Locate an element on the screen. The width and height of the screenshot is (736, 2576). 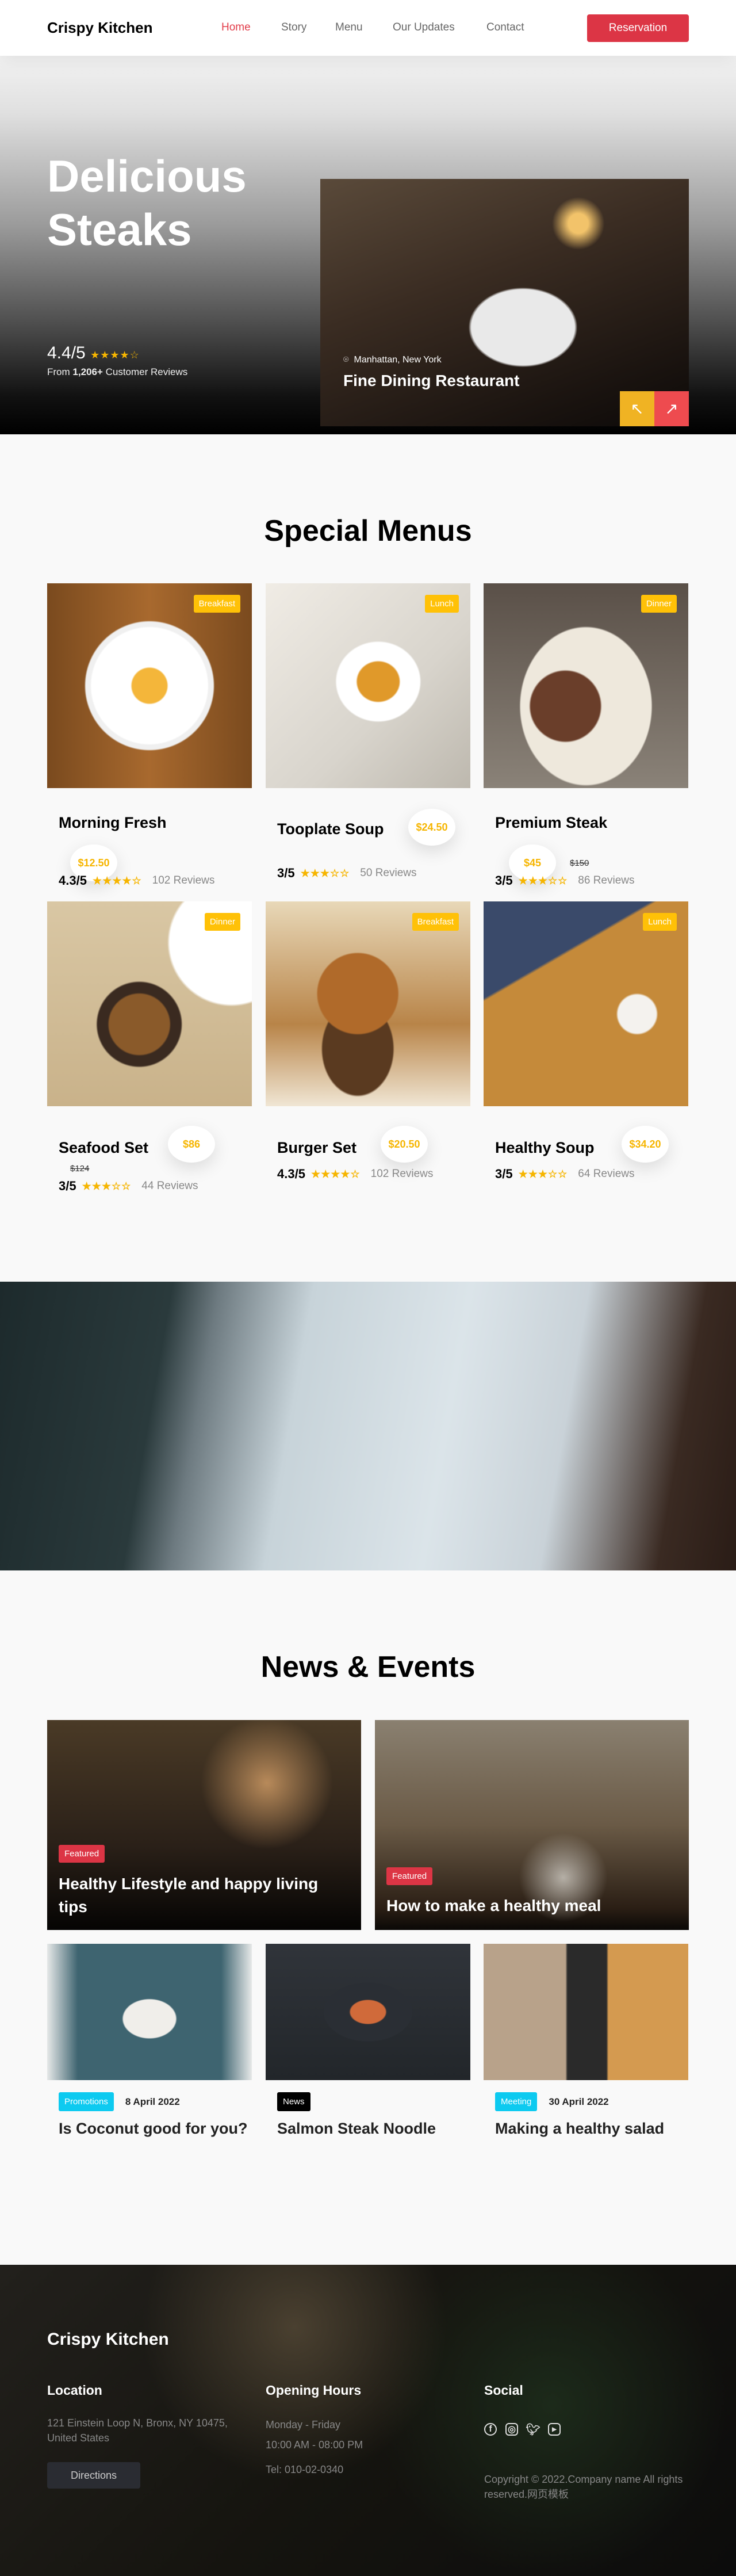
rating-row: 3/5 ★★★☆☆ 86 Reviews is located at coordinates (565, 880).